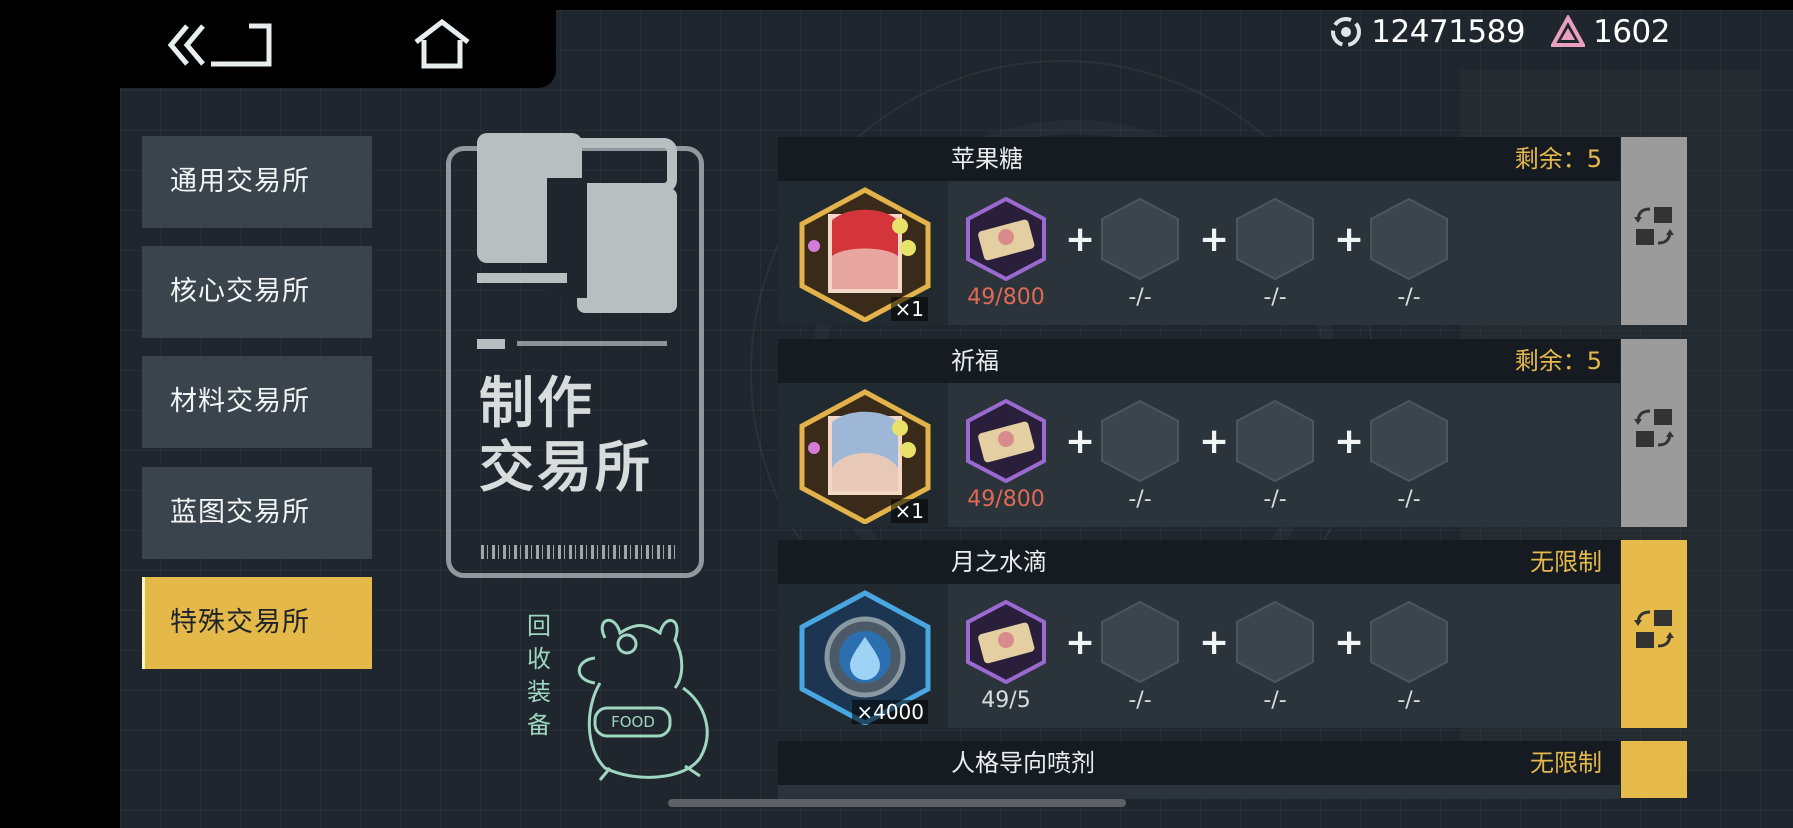 Image resolution: width=1793 pixels, height=828 pixels. I want to click on recipe-name: 月之水滴, so click(999, 562).